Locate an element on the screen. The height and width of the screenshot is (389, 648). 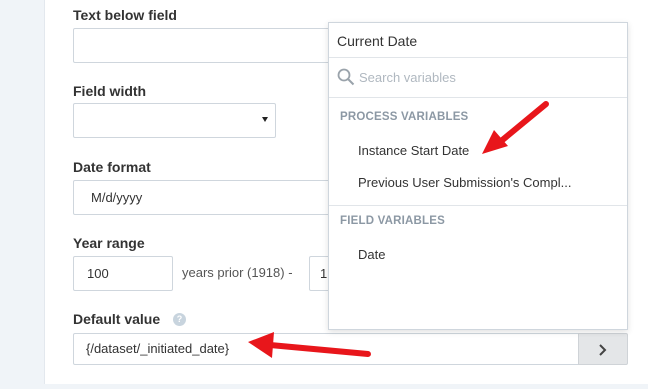
year-range-label: Year range is located at coordinates (109, 243).